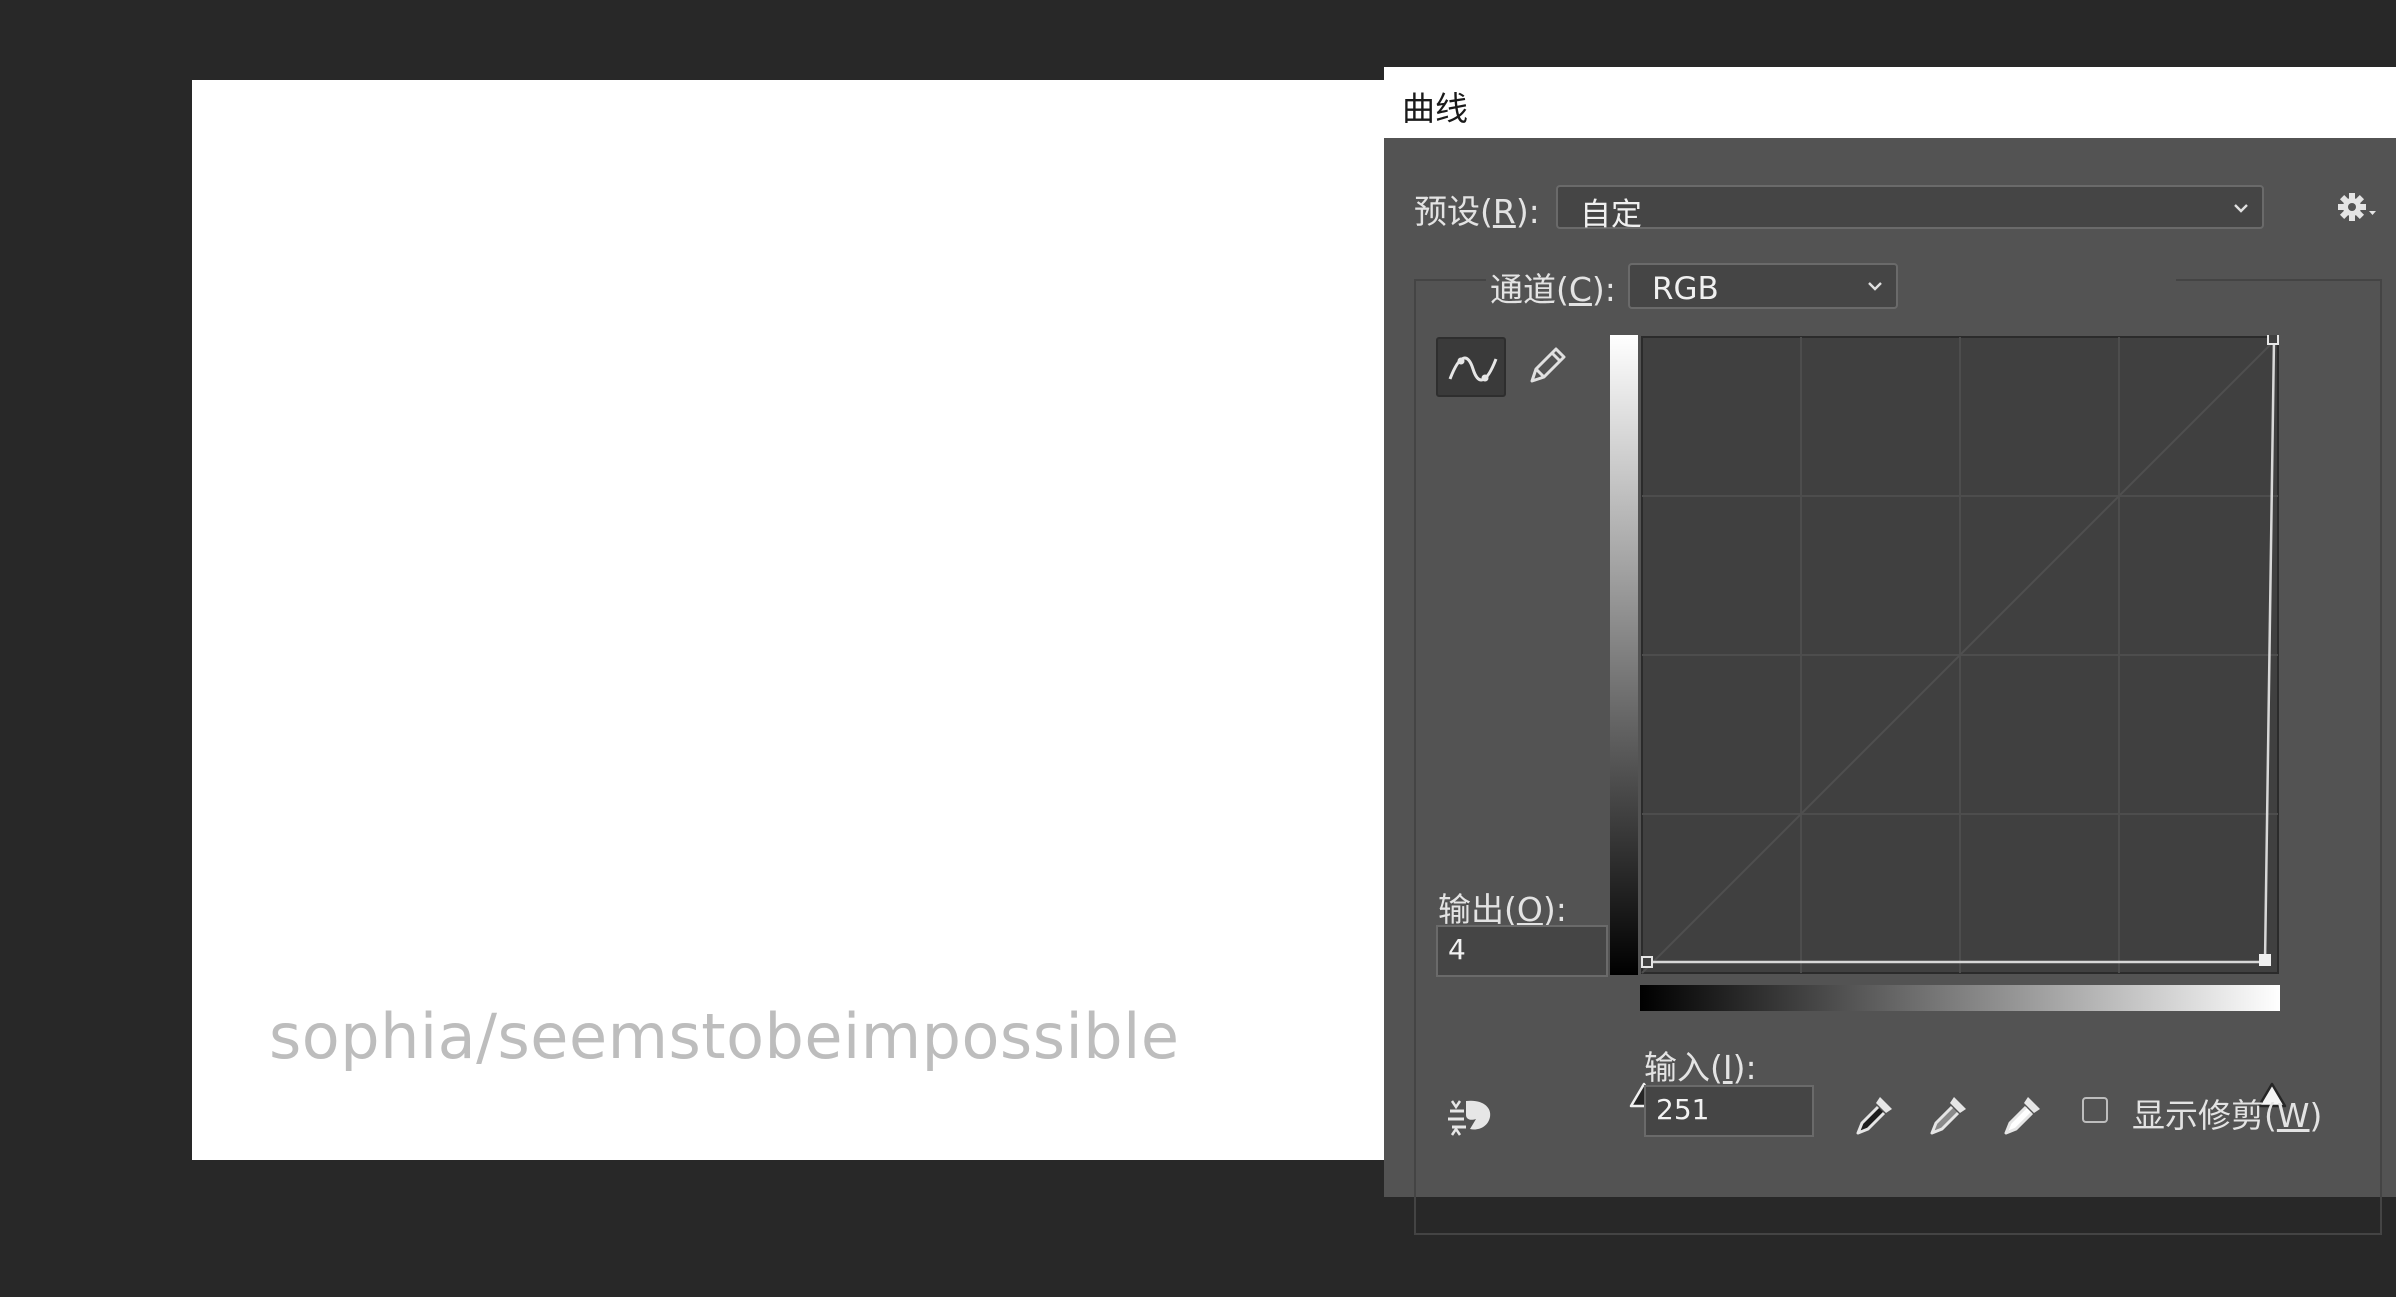  What do you see at coordinates (1546, 366) in the screenshot?
I see `pencil-icon` at bounding box center [1546, 366].